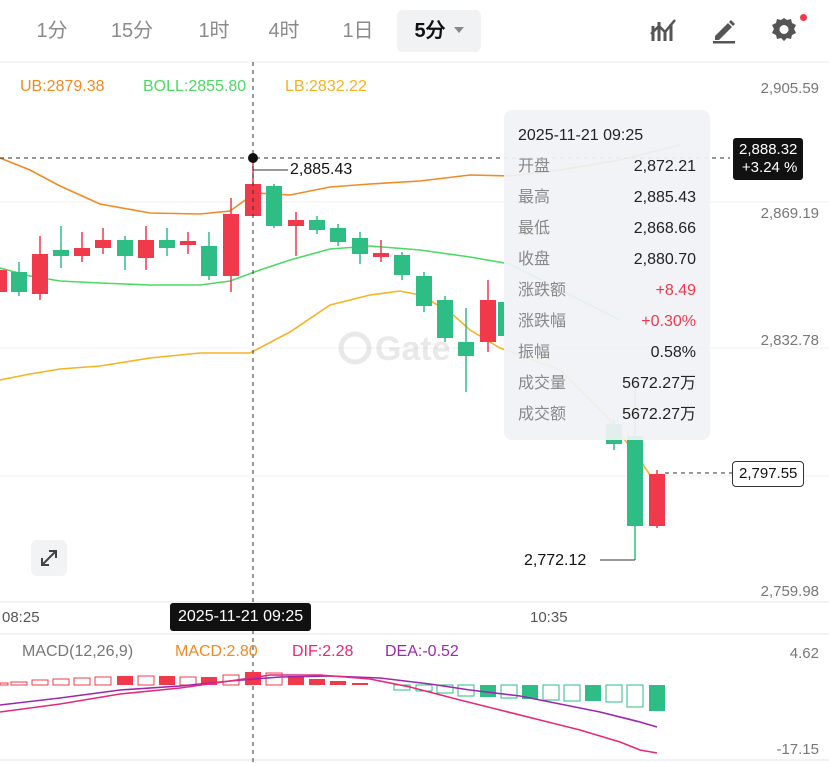 This screenshot has height=763, width=829. What do you see at coordinates (664, 228) in the screenshot?
I see `tooltip-value: 2,868.66` at bounding box center [664, 228].